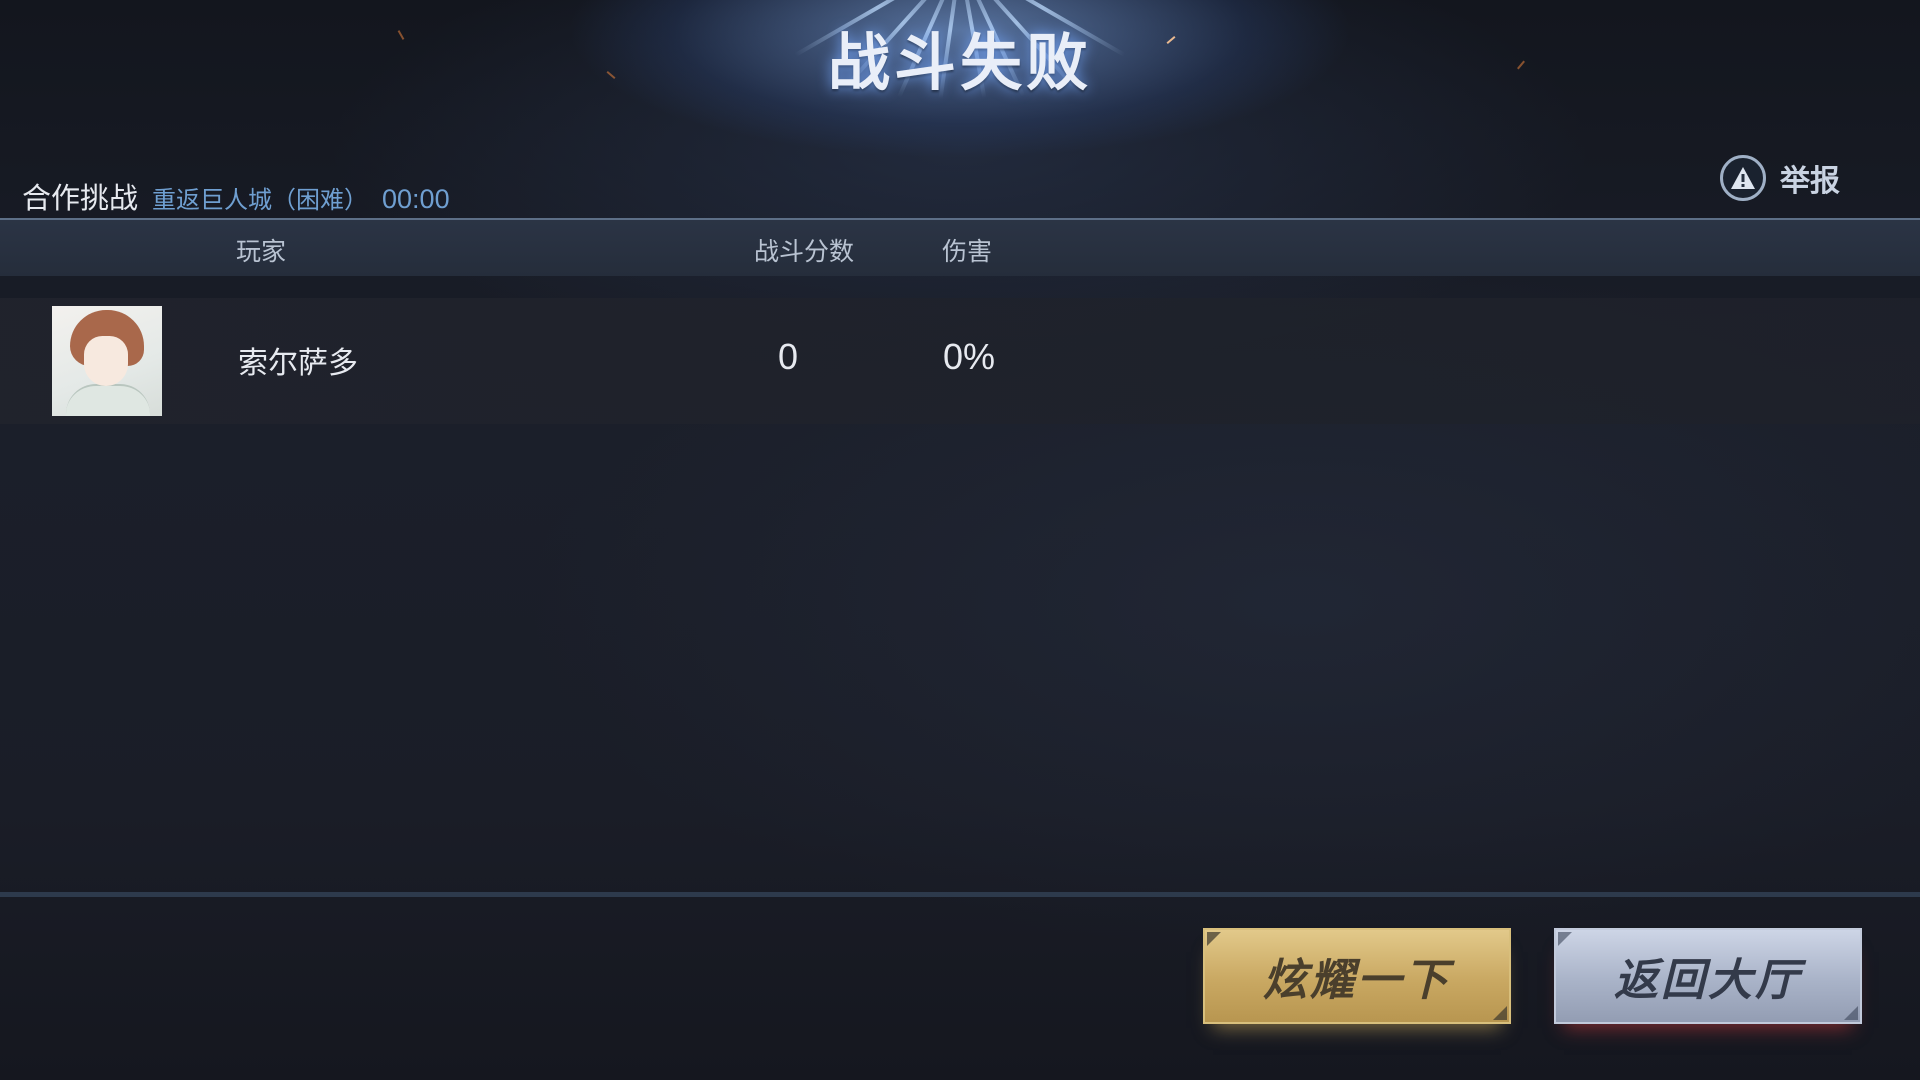 The height and width of the screenshot is (1080, 1920). What do you see at coordinates (788, 356) in the screenshot?
I see `player-score: 0` at bounding box center [788, 356].